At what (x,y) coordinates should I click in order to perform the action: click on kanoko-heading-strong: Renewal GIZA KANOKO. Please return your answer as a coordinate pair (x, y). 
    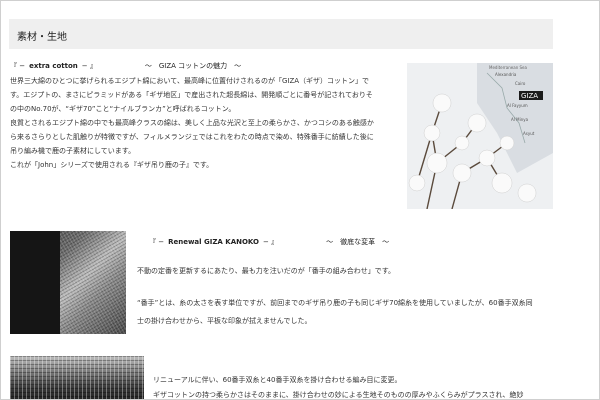
    Looking at the image, I should click on (213, 242).